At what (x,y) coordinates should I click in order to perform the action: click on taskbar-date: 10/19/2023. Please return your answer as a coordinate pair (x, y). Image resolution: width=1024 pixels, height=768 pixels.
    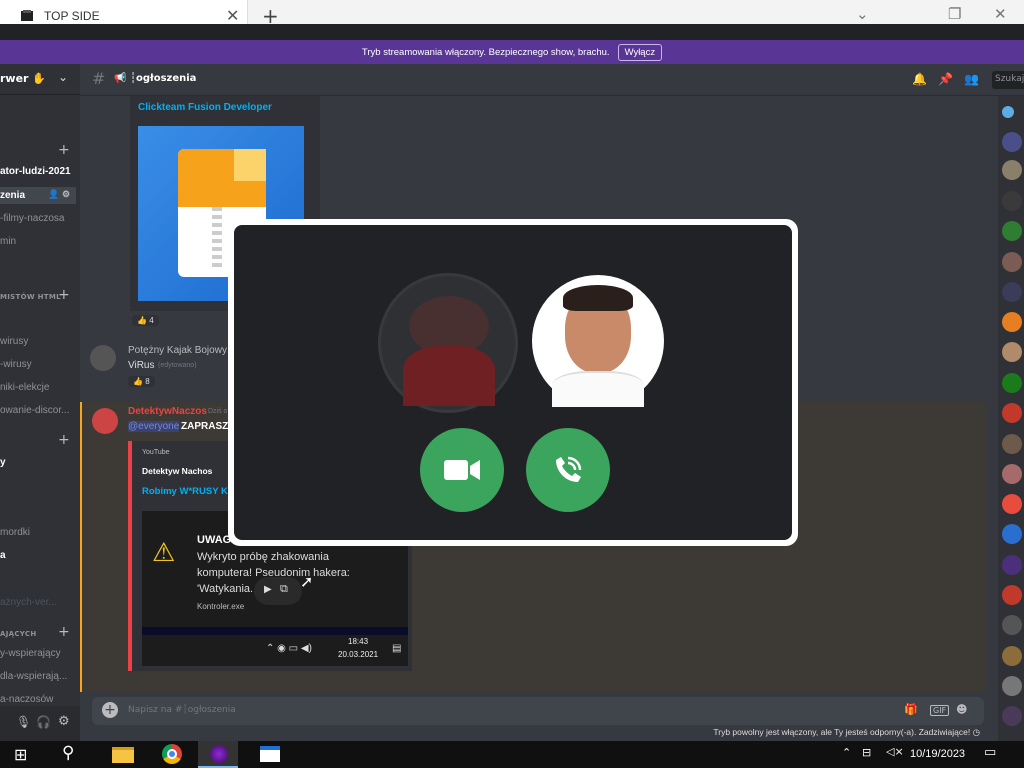
    Looking at the image, I should click on (937, 754).